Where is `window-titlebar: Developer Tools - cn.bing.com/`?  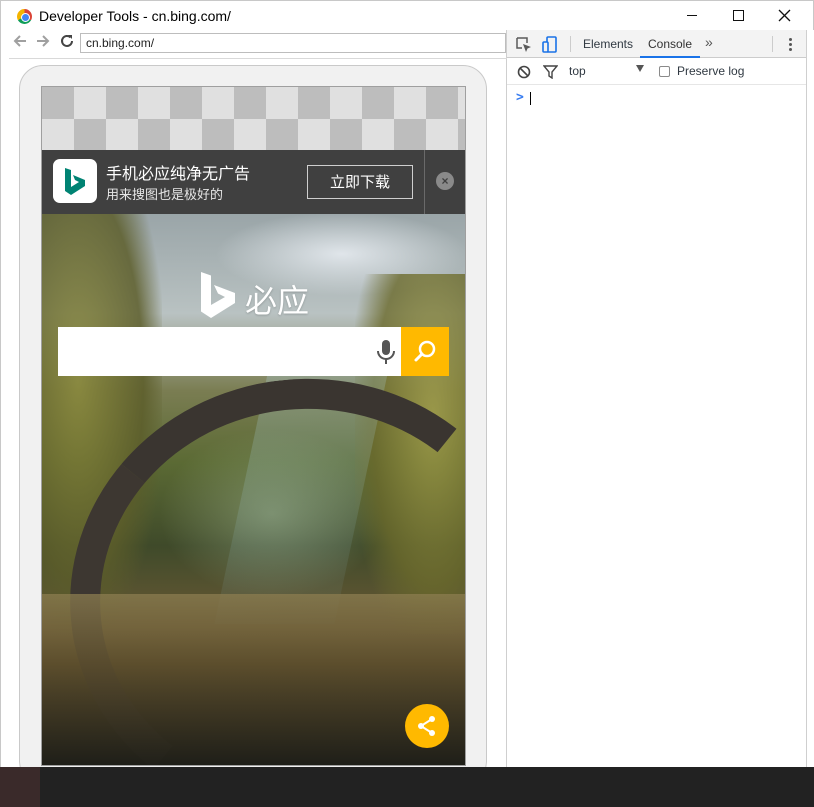
window-titlebar: Developer Tools - cn.bing.com/ is located at coordinates (407, 15).